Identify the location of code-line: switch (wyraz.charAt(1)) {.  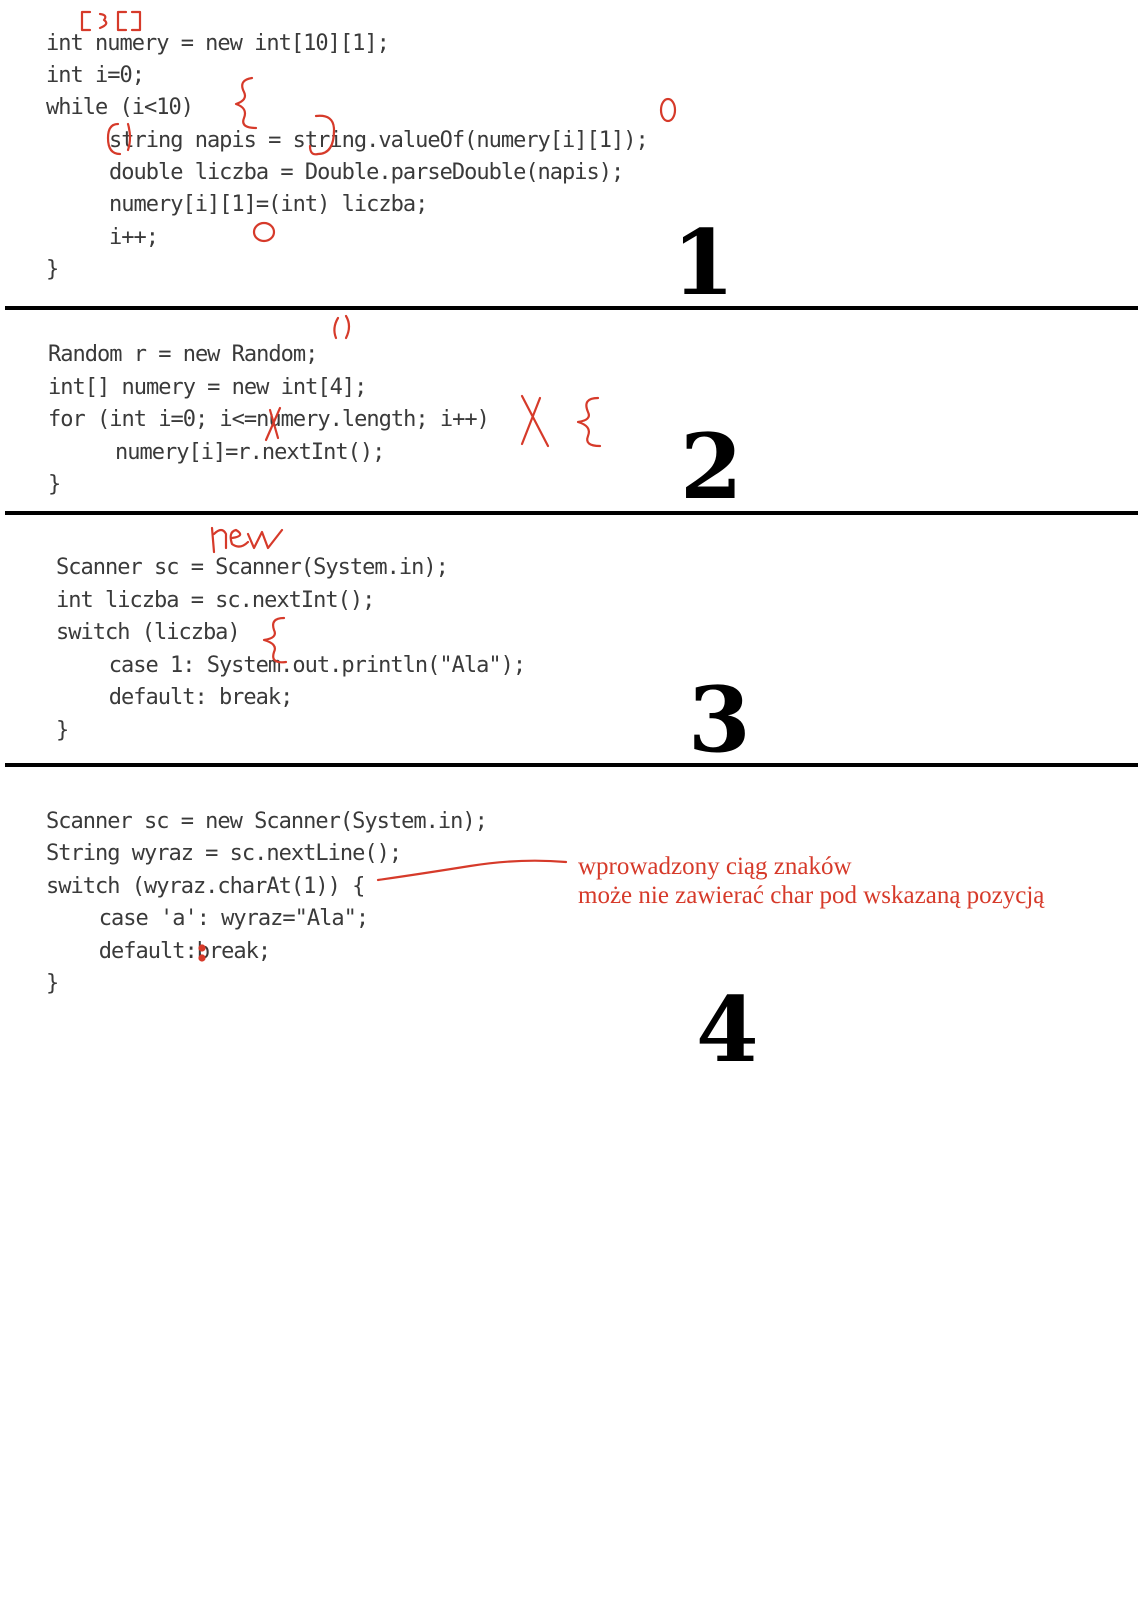
(205, 886).